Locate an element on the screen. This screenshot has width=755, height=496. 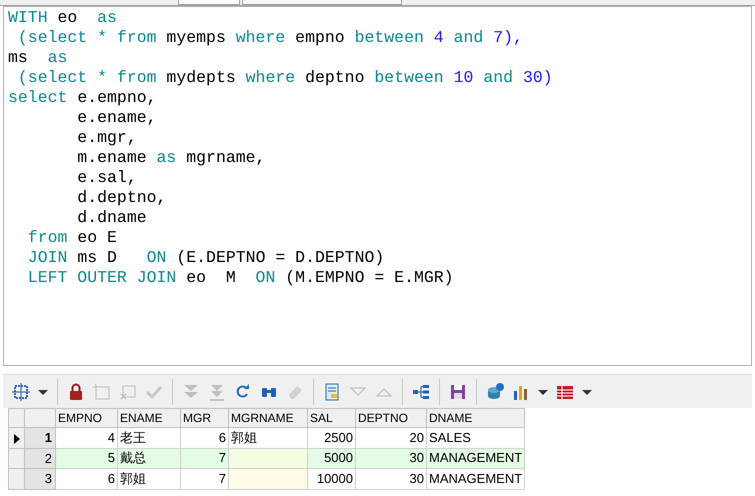
code-line: d.deptno, is located at coordinates (121, 198).